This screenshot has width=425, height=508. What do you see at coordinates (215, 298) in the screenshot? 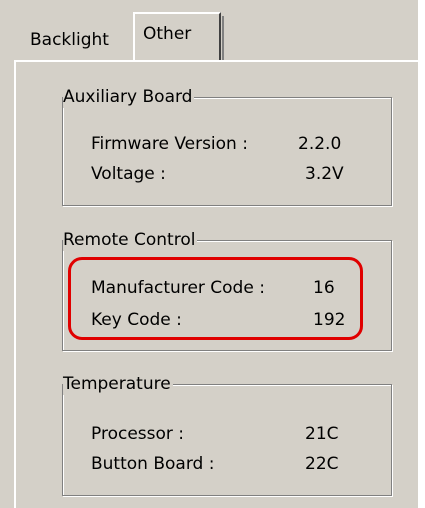
I see `red-highlight-annotation` at bounding box center [215, 298].